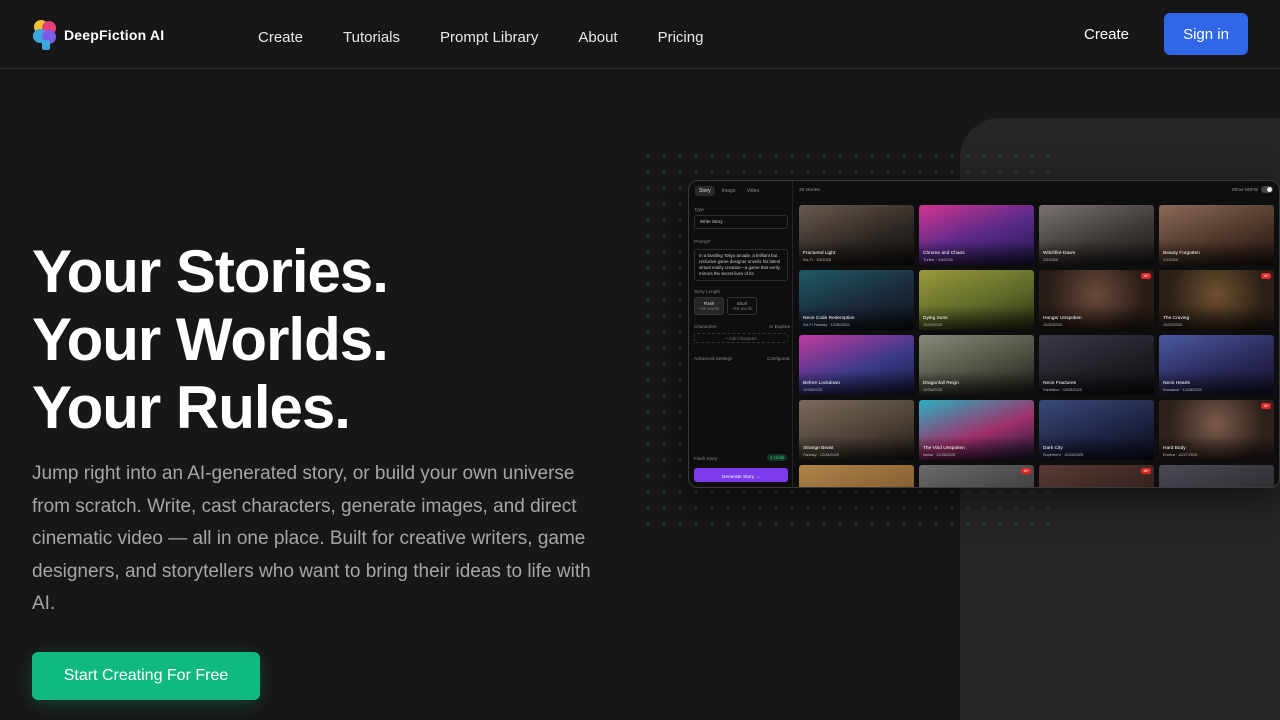  I want to click on story-card-meta: Thriller · 1/3/2026, so click(938, 260).